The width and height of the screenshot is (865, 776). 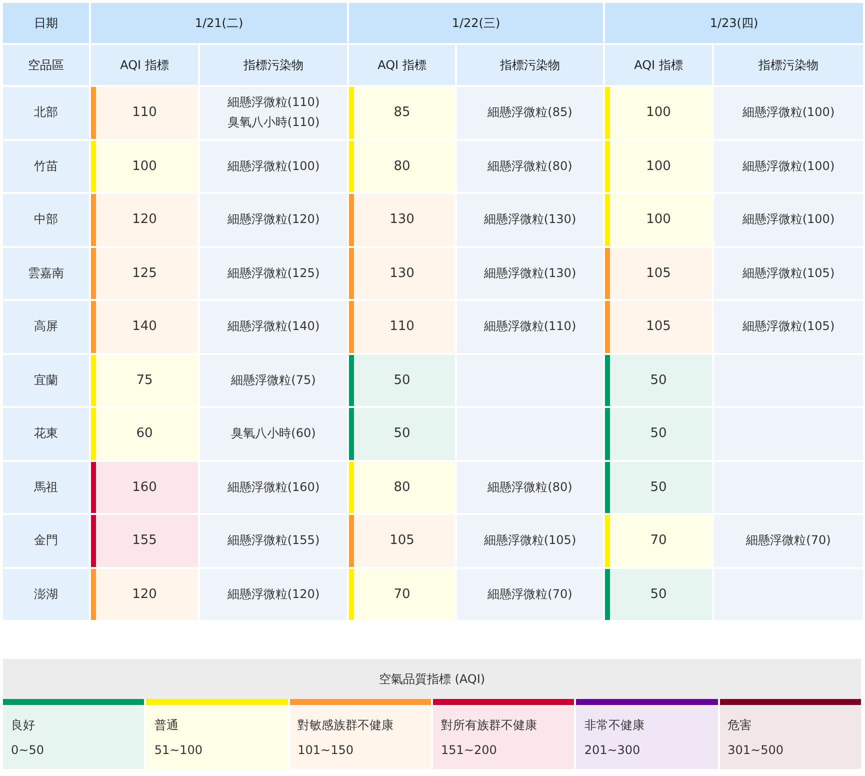 I want to click on legend-label: 對所有族群不健康, so click(x=489, y=725).